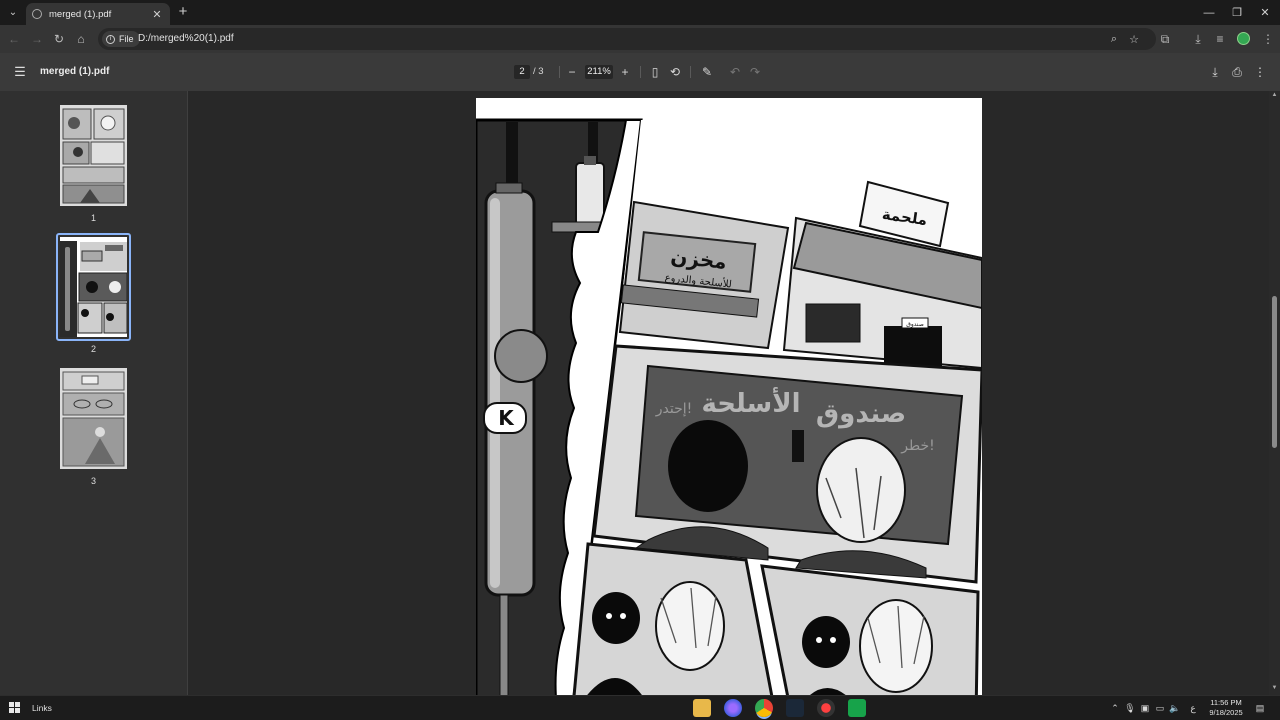  What do you see at coordinates (1237, 12) in the screenshot?
I see `maximize-button: ❐` at bounding box center [1237, 12].